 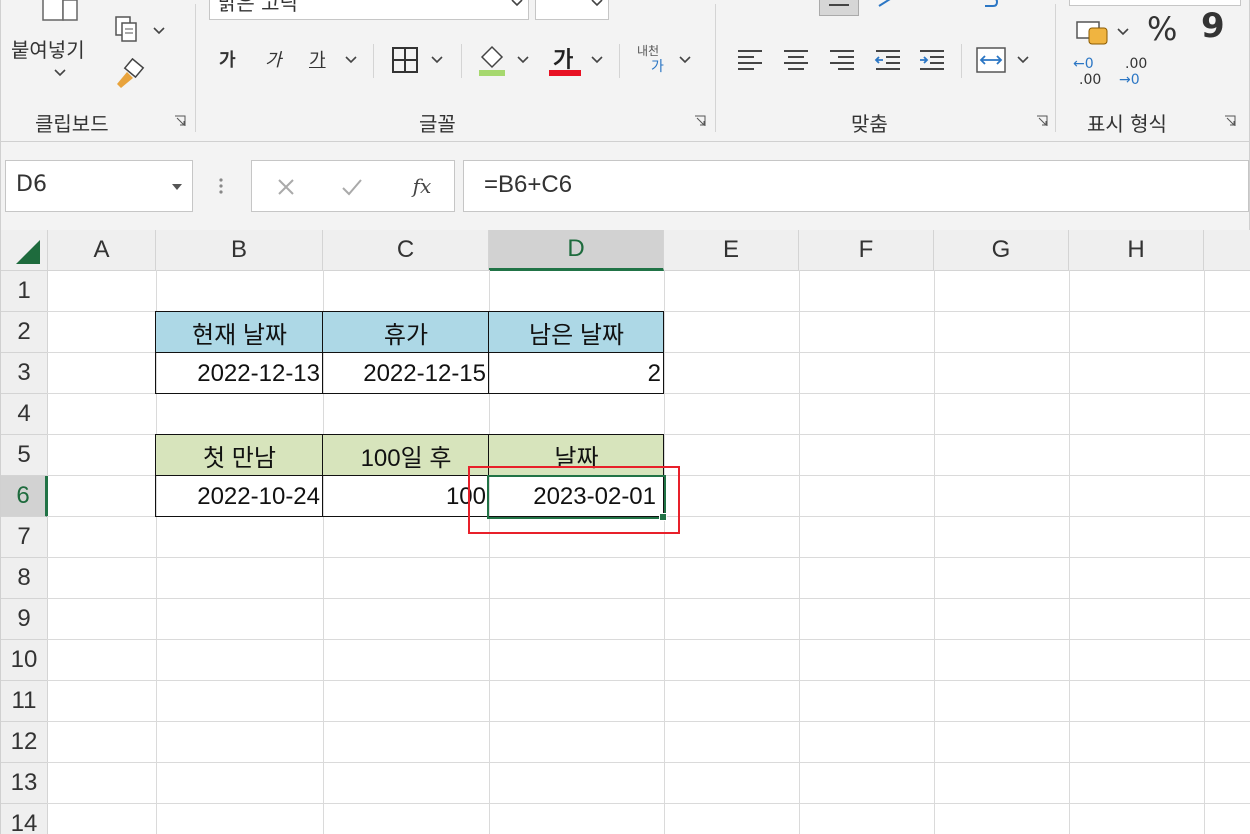 What do you see at coordinates (406, 496) in the screenshot?
I see `cell-c6: 100` at bounding box center [406, 496].